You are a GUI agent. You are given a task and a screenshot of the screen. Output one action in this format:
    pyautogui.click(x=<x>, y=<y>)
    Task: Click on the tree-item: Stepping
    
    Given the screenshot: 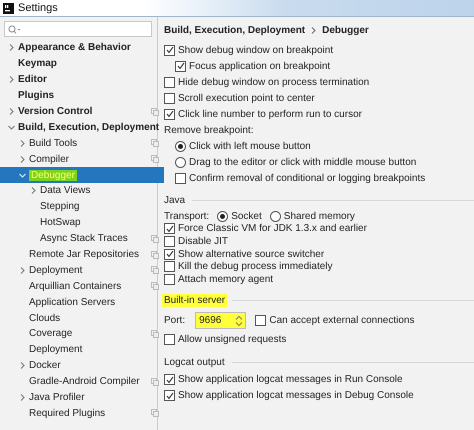 What is the action you would take?
    pyautogui.click(x=82, y=206)
    